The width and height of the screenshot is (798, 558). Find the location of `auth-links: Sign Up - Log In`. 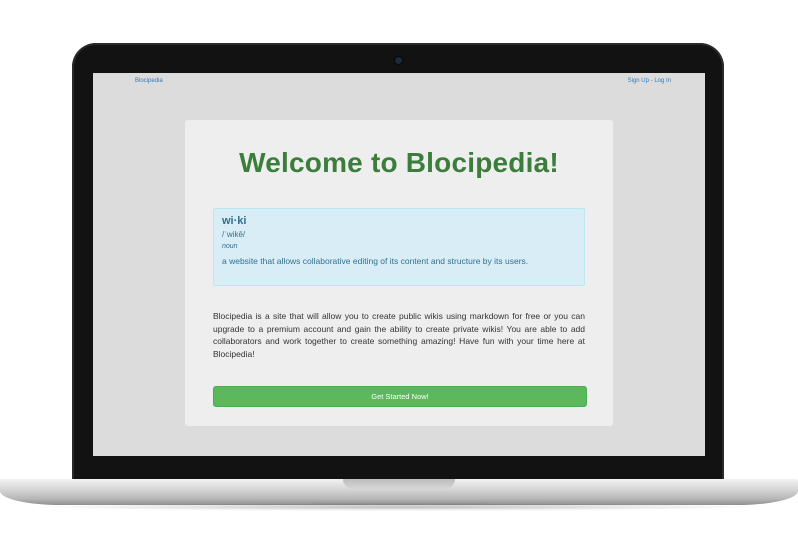

auth-links: Sign Up - Log In is located at coordinates (649, 81).